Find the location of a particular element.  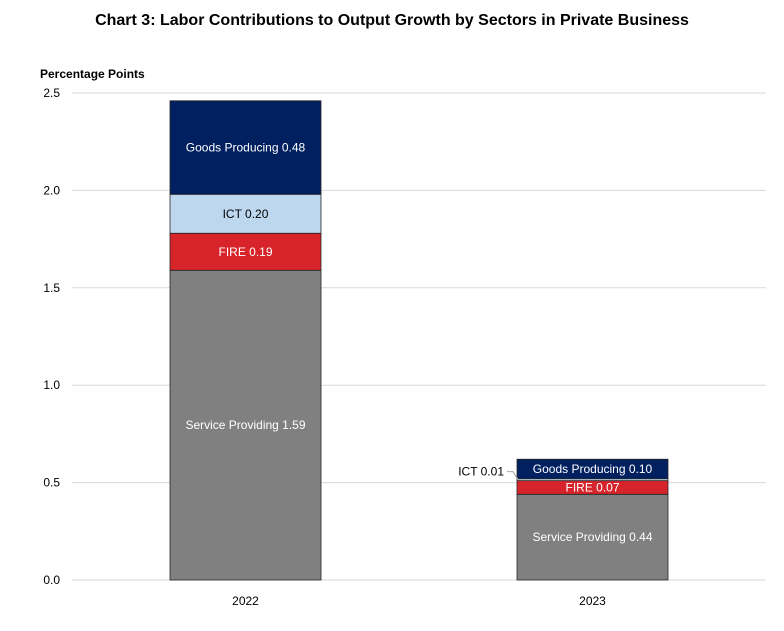

data-label: Service Providing 1.59 is located at coordinates (245, 425).